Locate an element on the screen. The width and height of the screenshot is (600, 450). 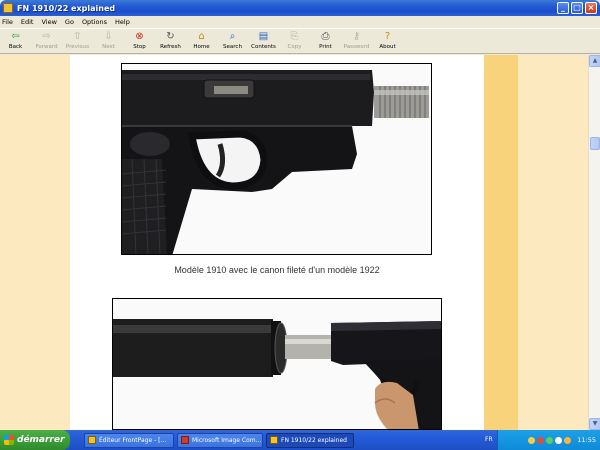
home-button: ⌂ Home is located at coordinates (201, 39).